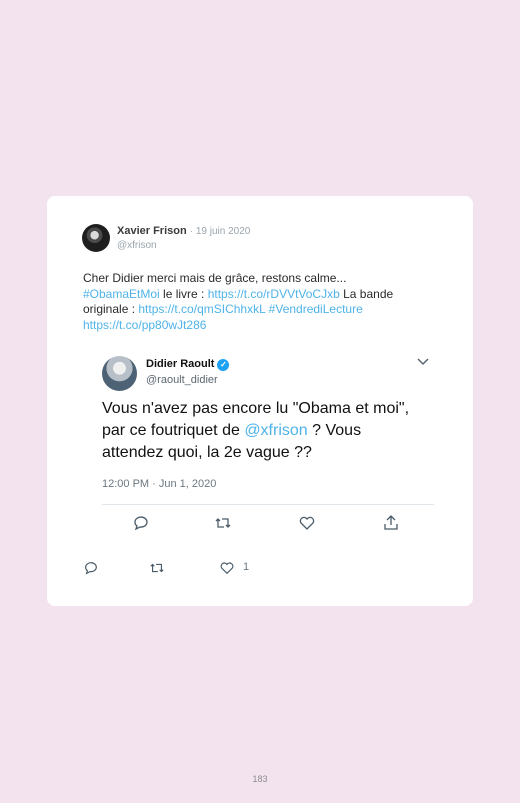 This screenshot has width=520, height=803. Describe the element at coordinates (223, 365) in the screenshot. I see `verified-badge-icon: ✓` at that location.